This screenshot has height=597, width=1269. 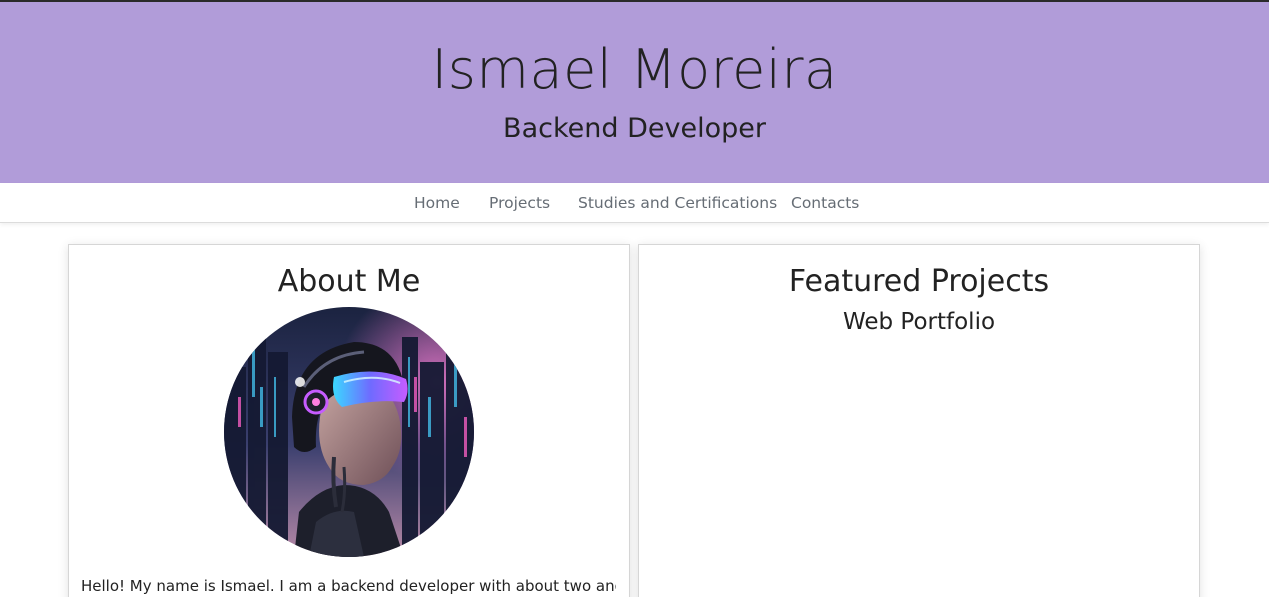 What do you see at coordinates (437, 203) in the screenshot?
I see `nav-link-home: Home` at bounding box center [437, 203].